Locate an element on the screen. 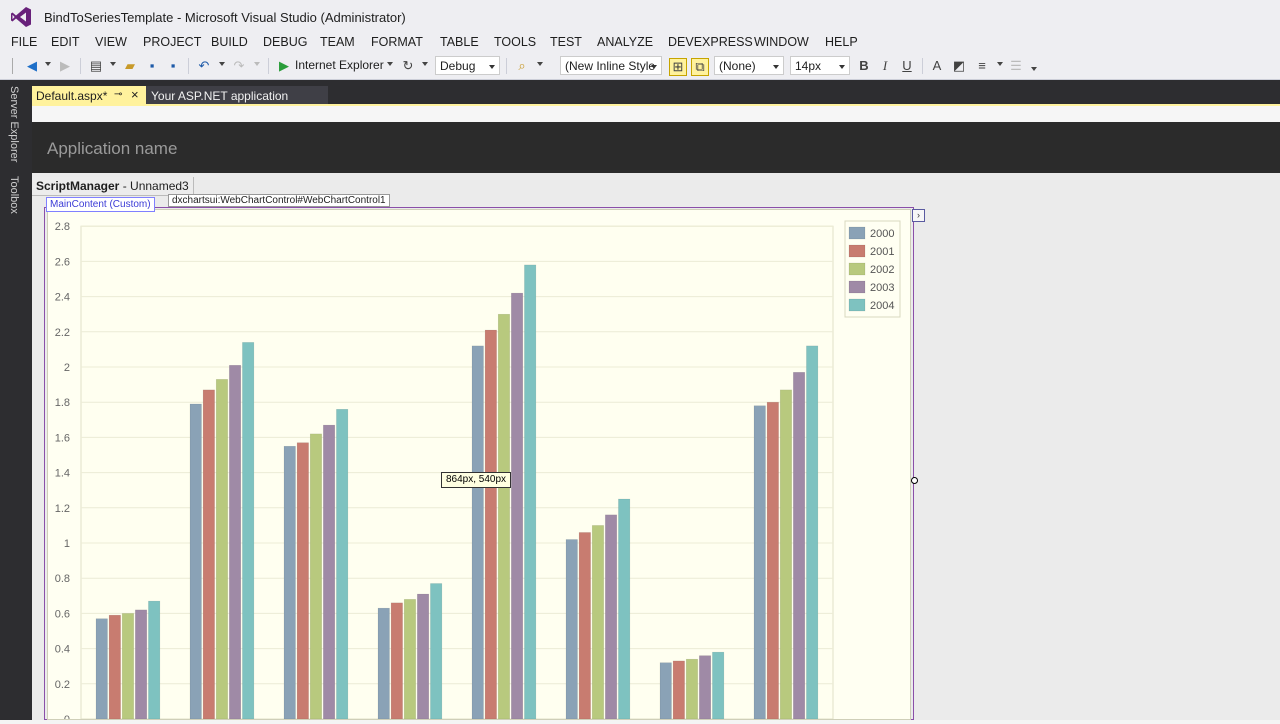 The image size is (1280, 724). design-surface-top-strip is located at coordinates (656, 114).